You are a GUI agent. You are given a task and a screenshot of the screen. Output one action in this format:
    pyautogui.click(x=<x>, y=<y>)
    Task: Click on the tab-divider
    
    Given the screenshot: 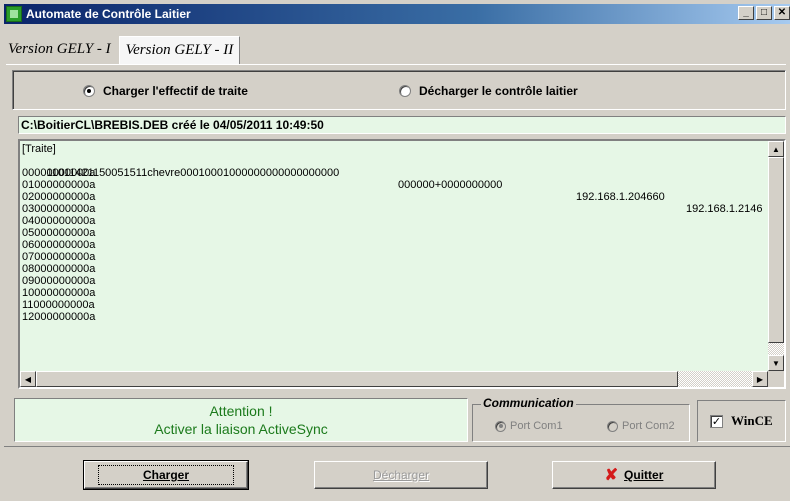 What is the action you would take?
    pyautogui.click(x=396, y=65)
    